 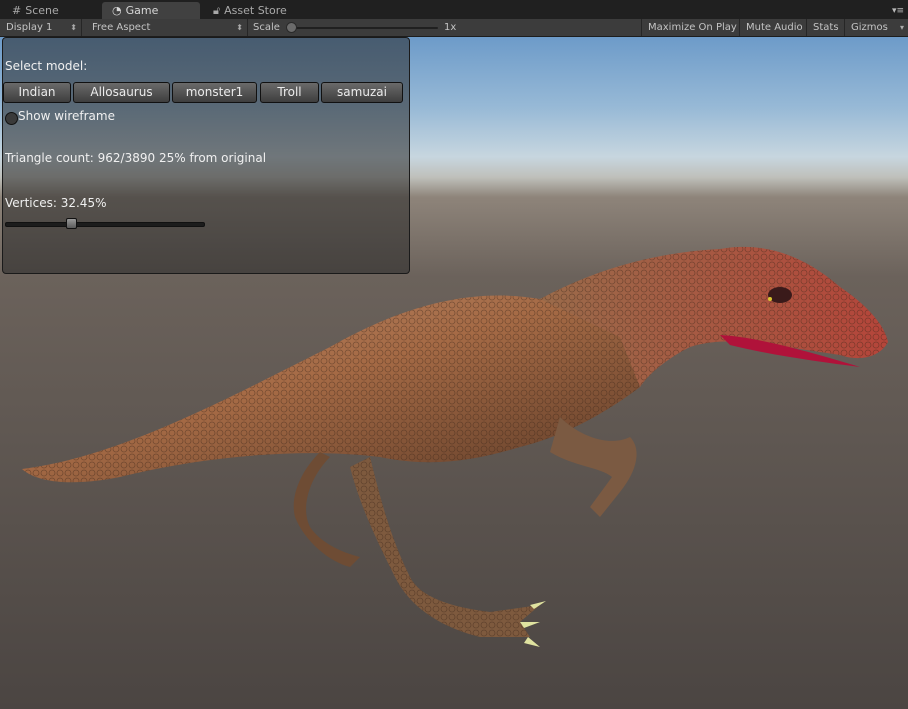 I want to click on maximize-on-play-toggle: Maximize On Play, so click(x=690, y=27).